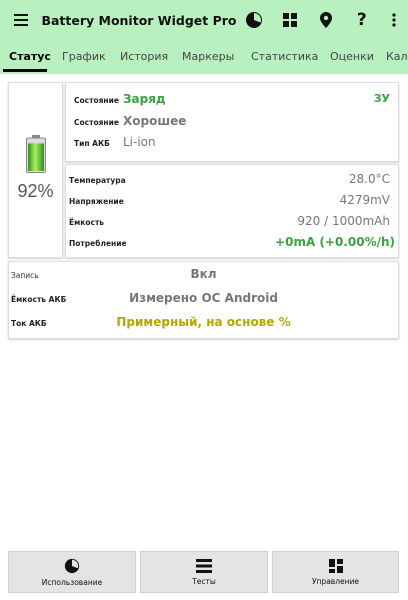 Image resolution: width=408 pixels, height=600 pixels. What do you see at coordinates (25, 70) in the screenshot?
I see `tab-indicator` at bounding box center [25, 70].